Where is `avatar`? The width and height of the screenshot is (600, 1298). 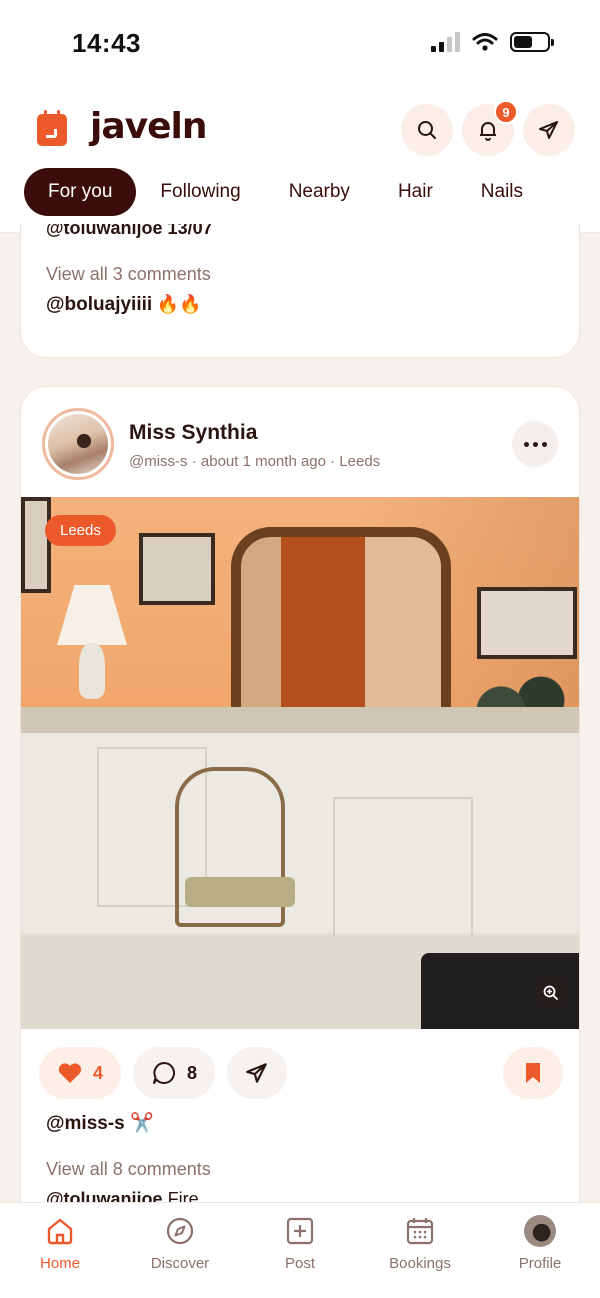
avatar is located at coordinates (540, 1231).